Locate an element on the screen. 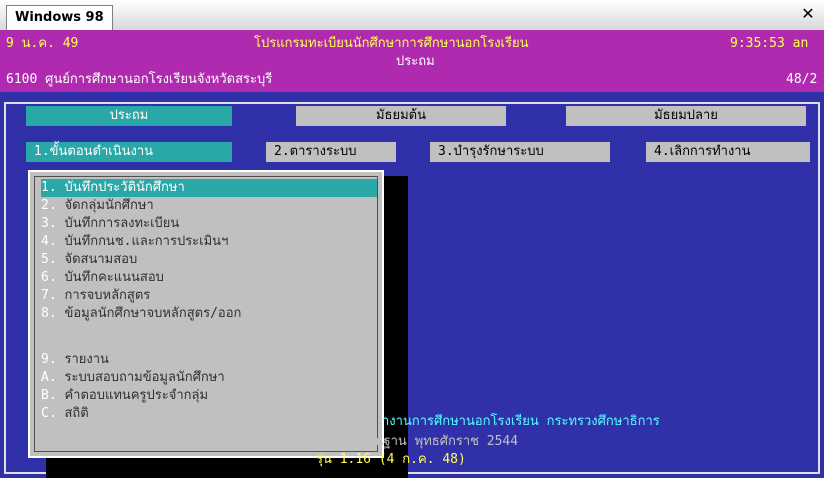 This screenshot has height=478, width=824. level-button-upper-secondary: มัธยมปลาย is located at coordinates (686, 116).